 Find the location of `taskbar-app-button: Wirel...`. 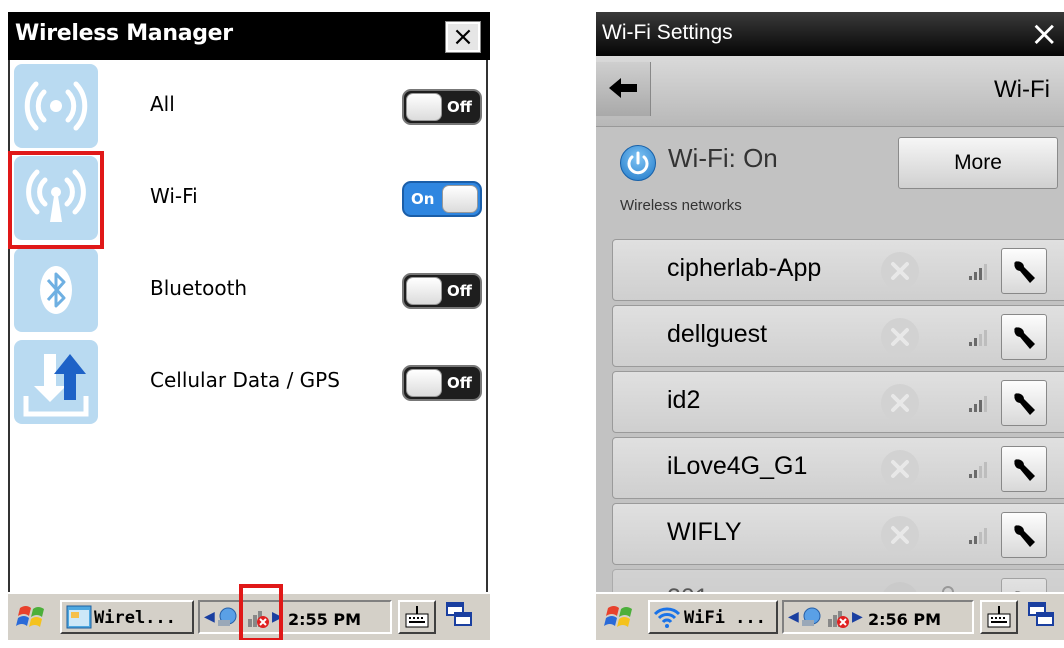

taskbar-app-button: Wirel... is located at coordinates (127, 617).